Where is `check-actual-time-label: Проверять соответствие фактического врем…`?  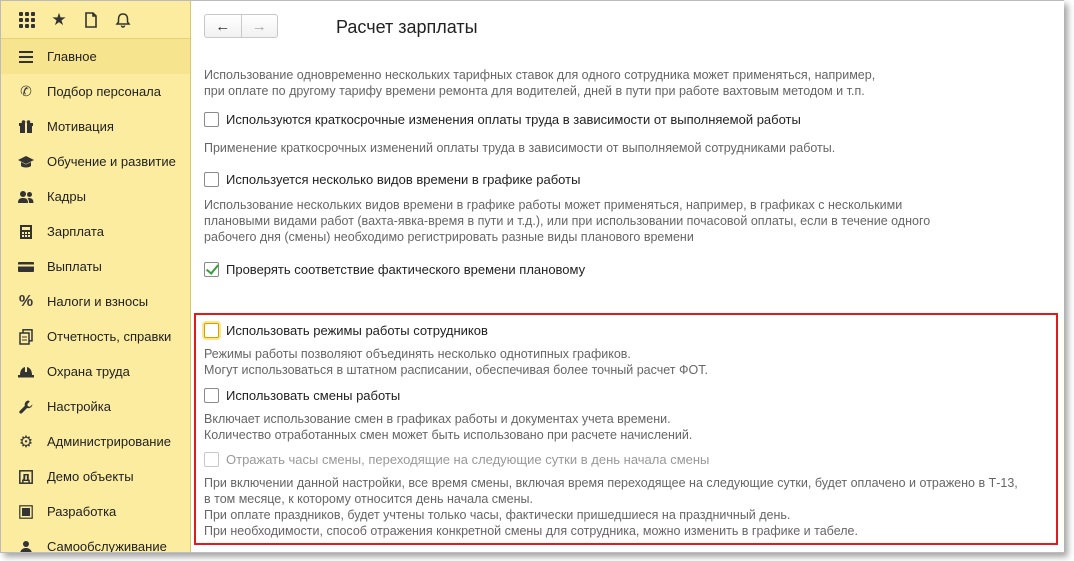 check-actual-time-label: Проверять соответствие фактического врем… is located at coordinates (406, 269).